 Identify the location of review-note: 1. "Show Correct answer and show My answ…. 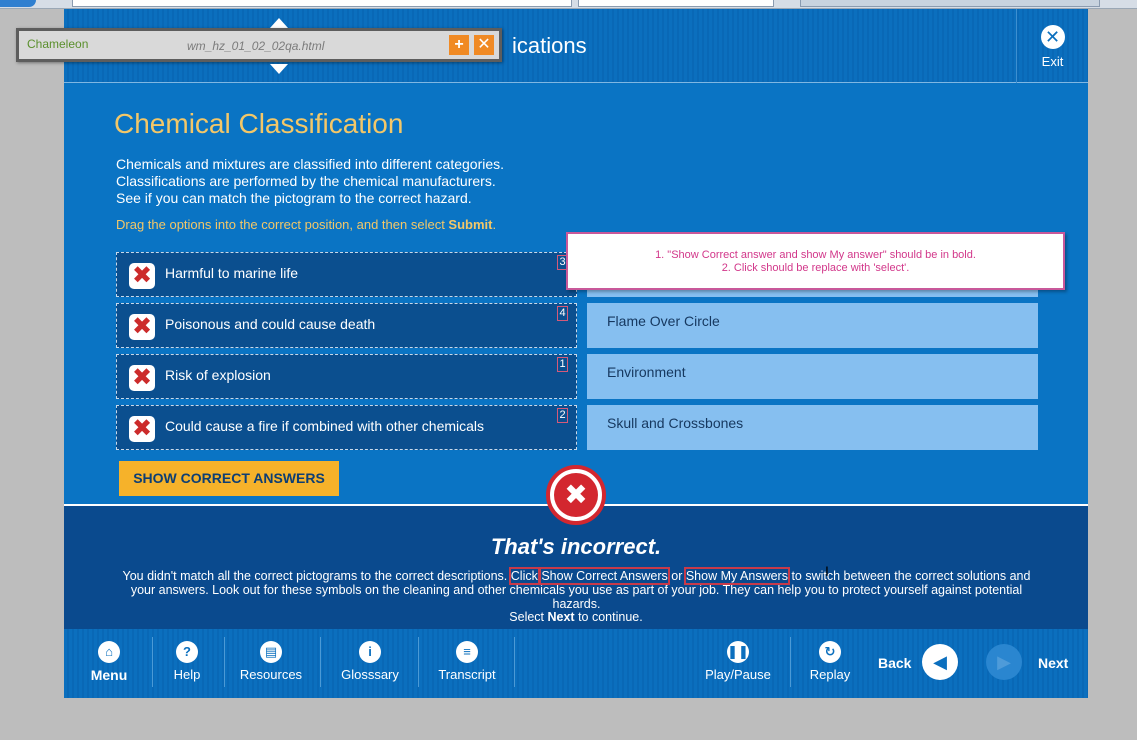
(815, 261).